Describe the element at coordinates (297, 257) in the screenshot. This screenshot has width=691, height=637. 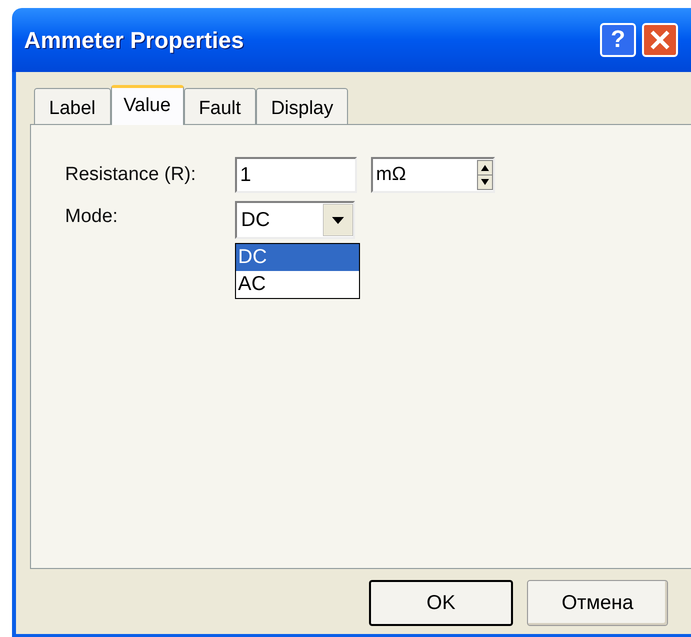
I see `dropdown-option: DC` at that location.